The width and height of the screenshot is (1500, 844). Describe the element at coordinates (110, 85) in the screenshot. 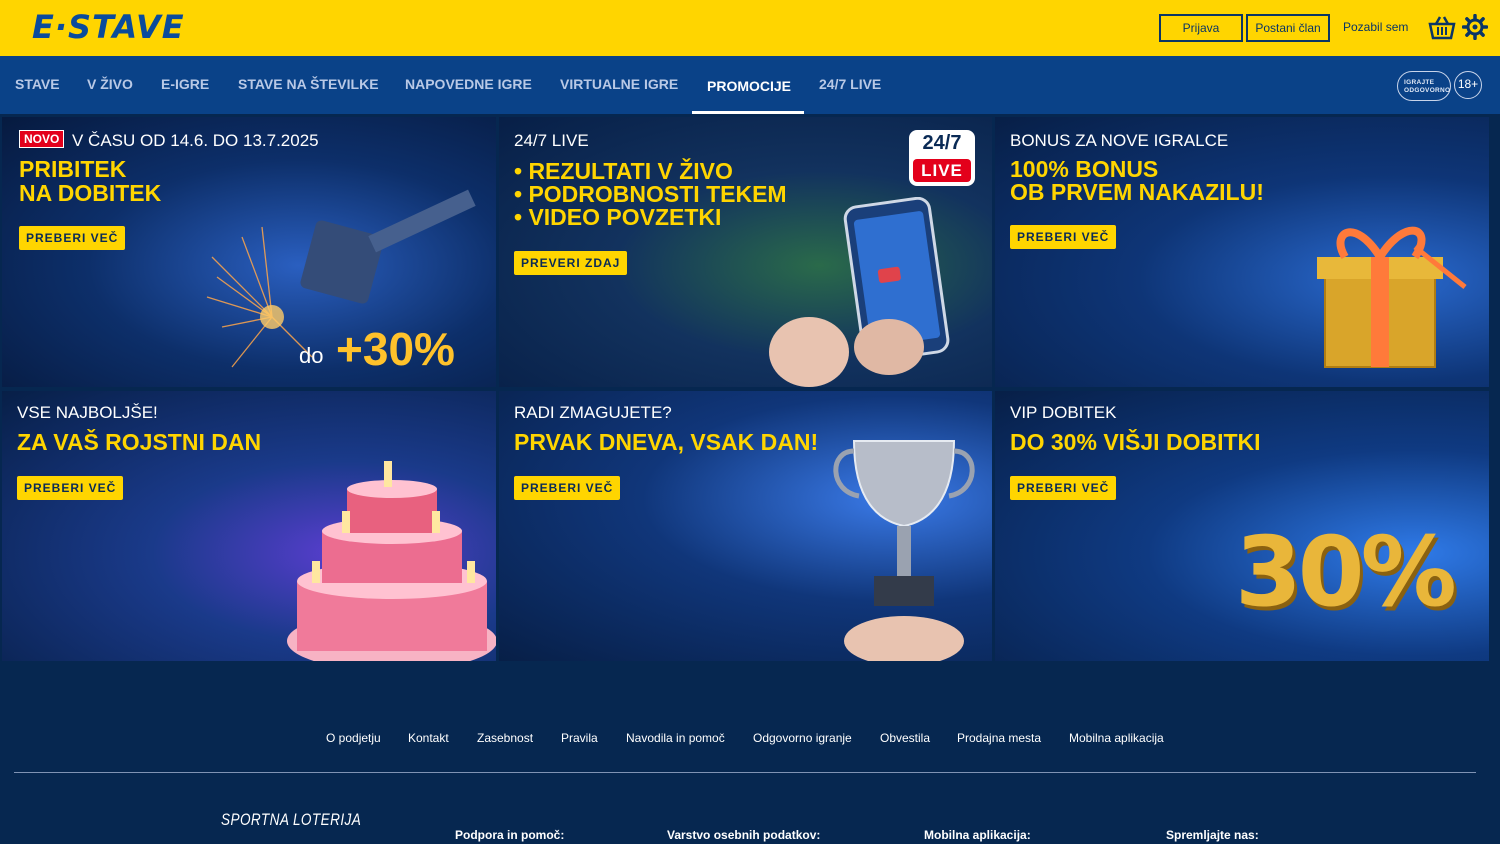

I see `nav-v-zivo: V ŽIVO` at that location.